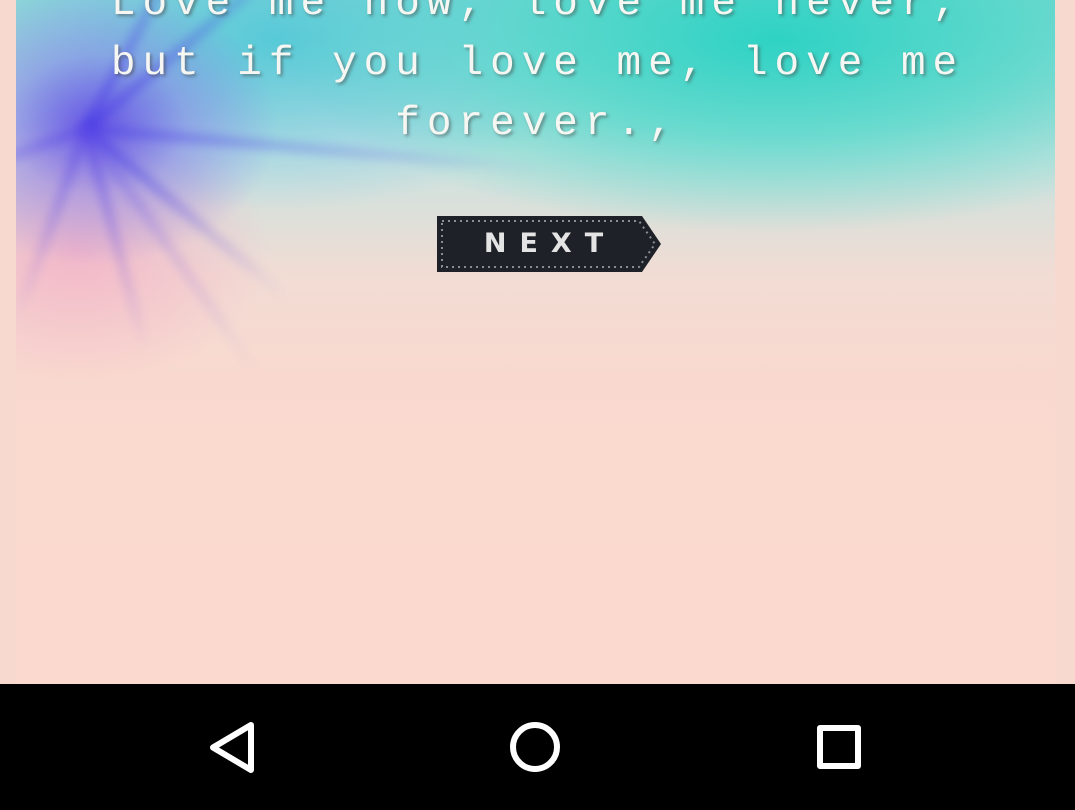 The image size is (1075, 810). What do you see at coordinates (537, 124) in the screenshot?
I see `quote-line-3: forever.,` at bounding box center [537, 124].